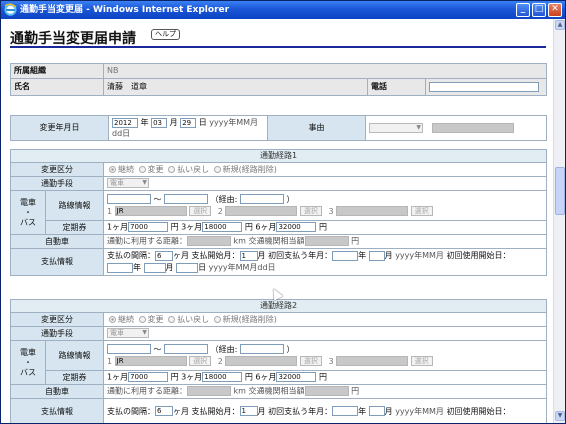 The image size is (566, 424). Describe the element at coordinates (559, 221) in the screenshot. I see `vertical-scrollbar: ▲ ▼` at that location.